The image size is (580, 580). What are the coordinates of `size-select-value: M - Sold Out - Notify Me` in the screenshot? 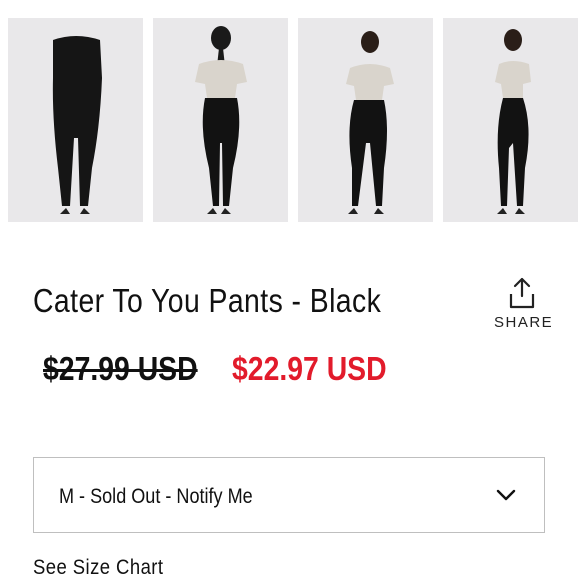 It's located at (156, 496).